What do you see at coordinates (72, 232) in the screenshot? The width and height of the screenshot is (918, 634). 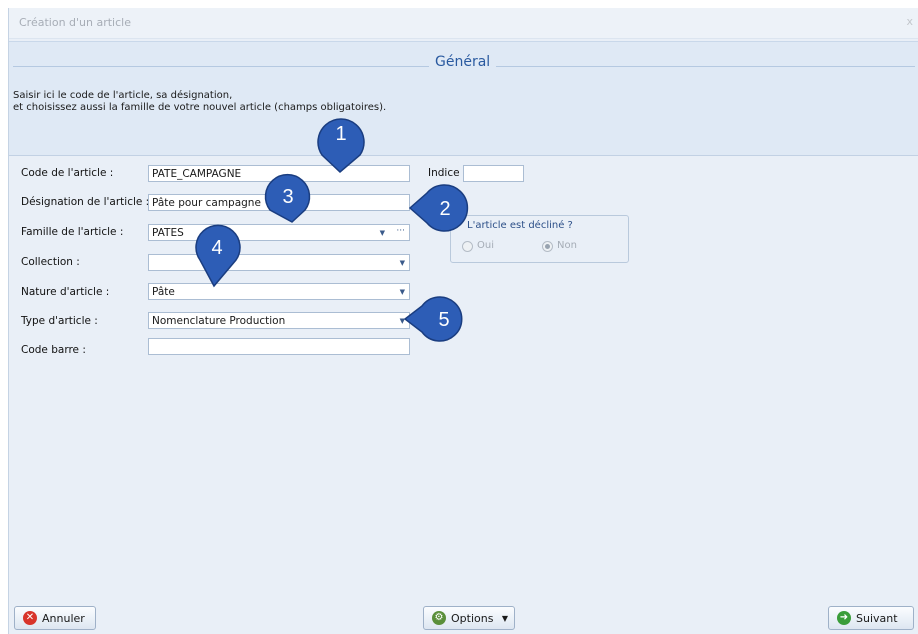 I see `famille-label: Famille de l'article :` at bounding box center [72, 232].